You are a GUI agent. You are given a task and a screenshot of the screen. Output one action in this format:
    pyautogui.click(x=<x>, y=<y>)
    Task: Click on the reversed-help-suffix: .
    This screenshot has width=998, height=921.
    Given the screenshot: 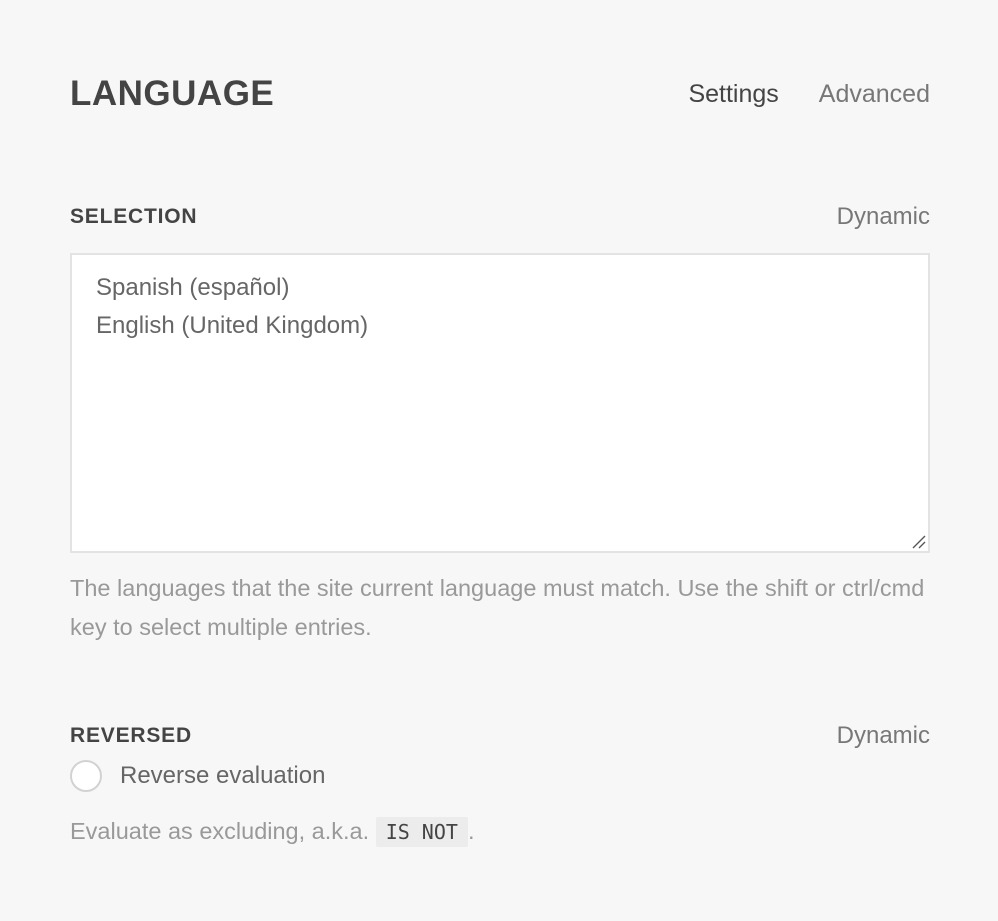 What is the action you would take?
    pyautogui.click(x=471, y=831)
    